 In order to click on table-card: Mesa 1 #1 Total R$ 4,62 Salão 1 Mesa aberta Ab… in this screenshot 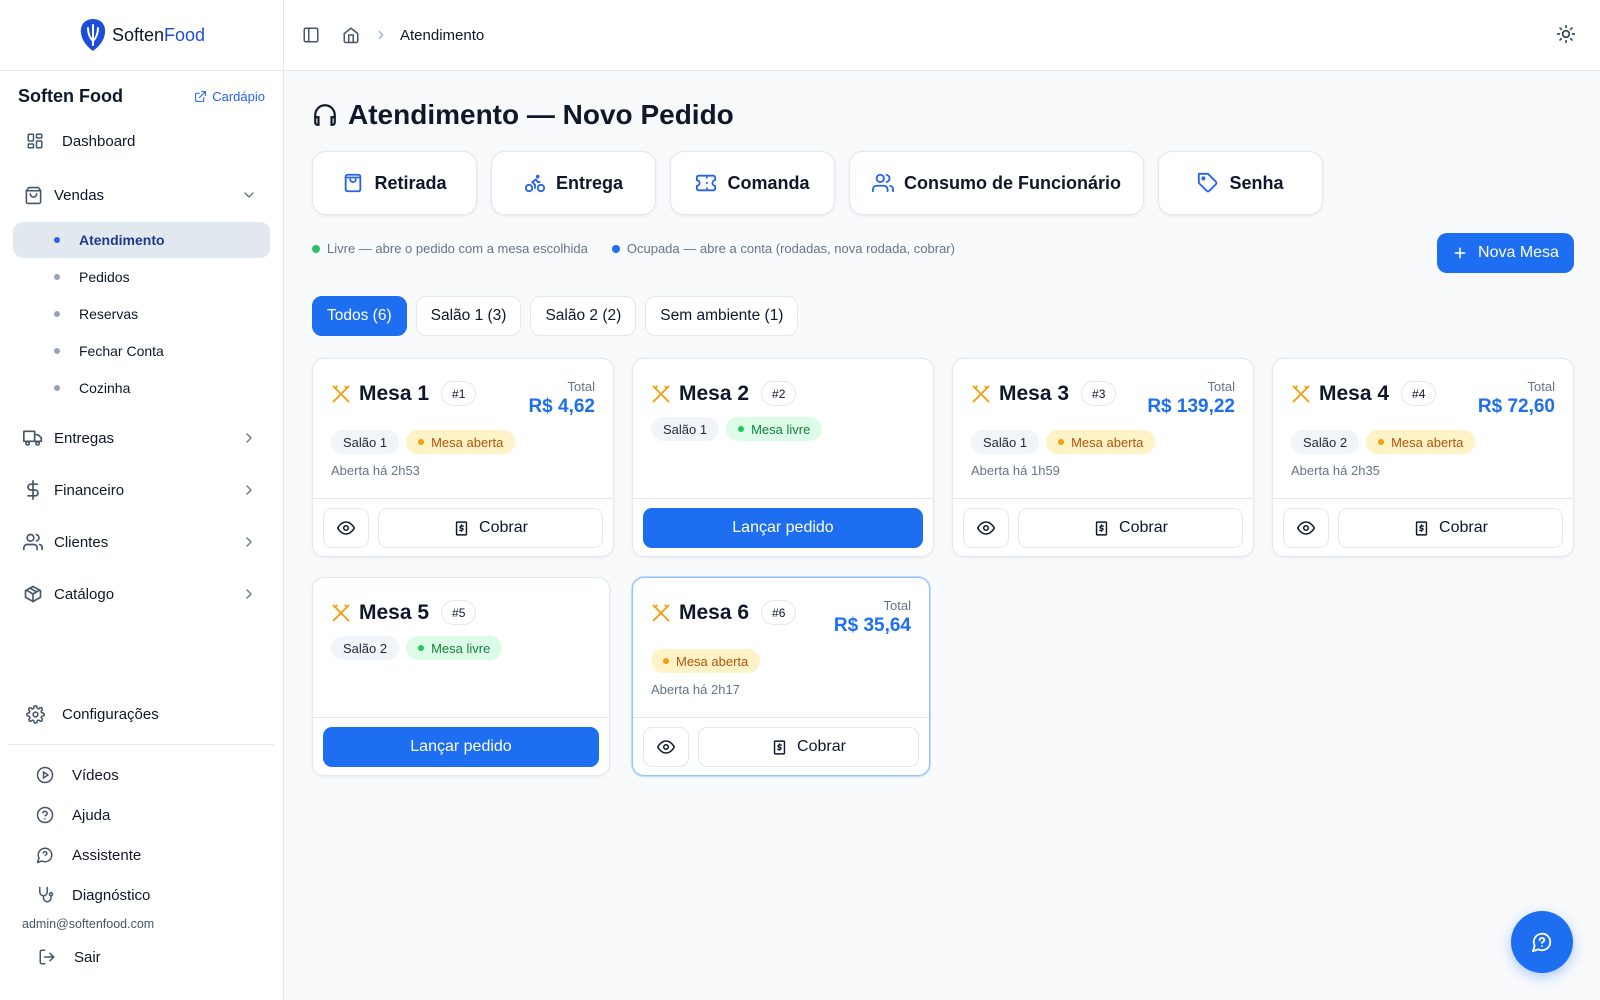, I will do `click(463, 457)`.